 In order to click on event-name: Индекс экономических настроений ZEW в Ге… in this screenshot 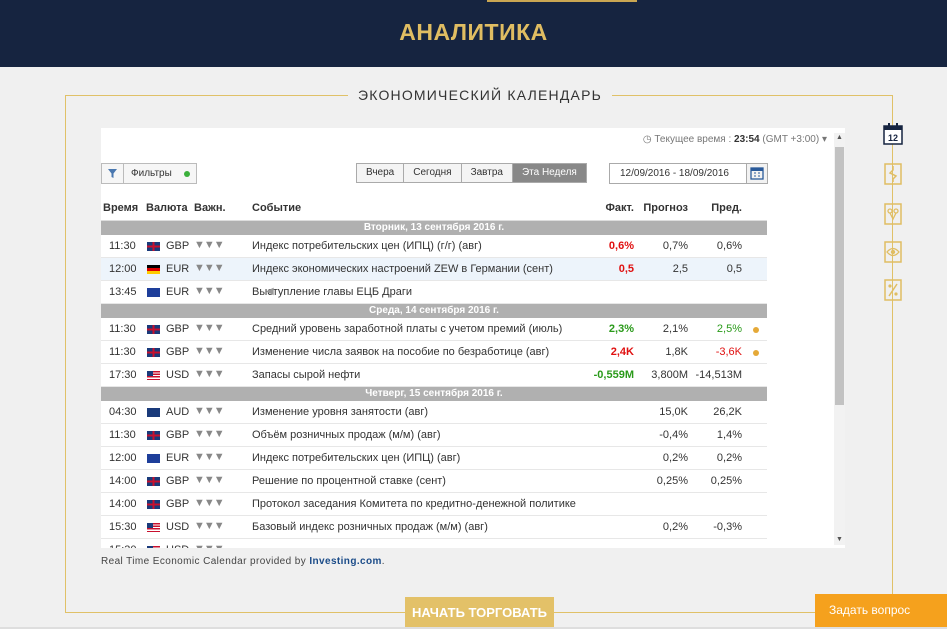, I will do `click(402, 269)`.